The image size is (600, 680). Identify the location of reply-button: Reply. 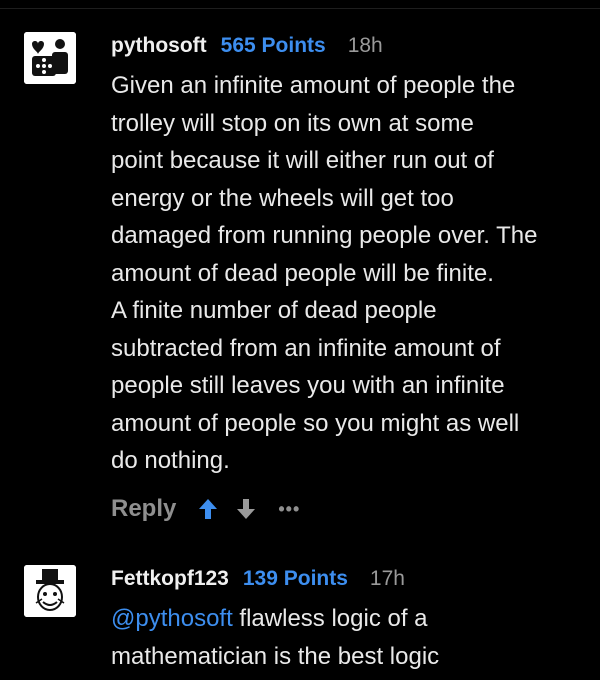
(143, 509).